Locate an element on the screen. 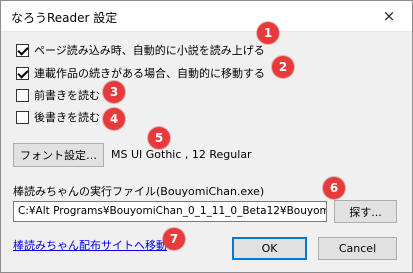 This screenshot has height=273, width=413. distribution-site-link: 棒読みちゃん配布サイトへ移動 is located at coordinates (90, 245).